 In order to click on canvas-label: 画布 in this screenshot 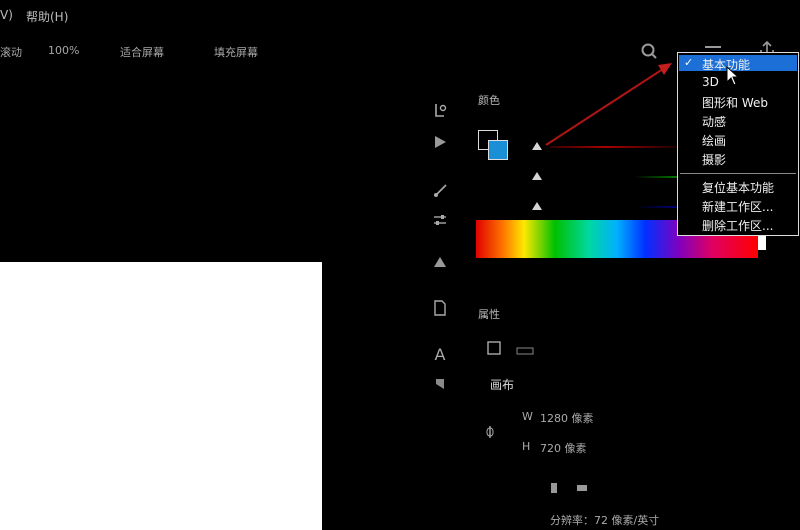, I will do `click(502, 385)`.